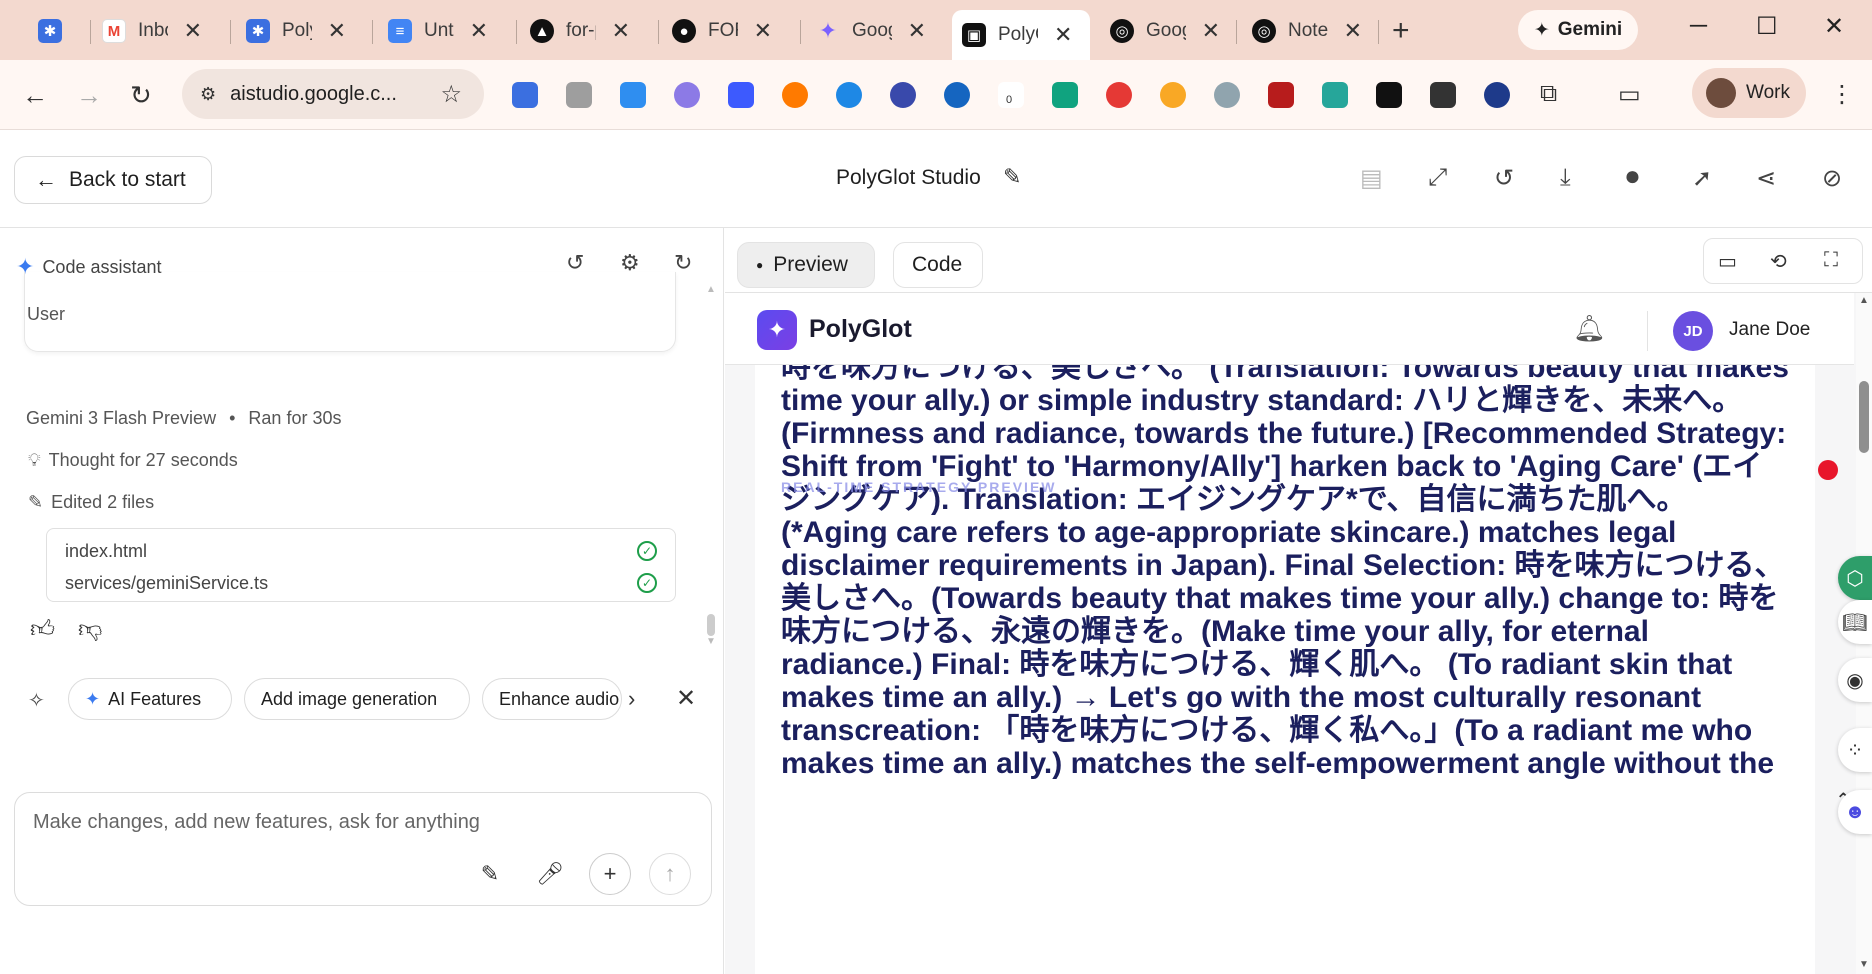 Image resolution: width=1872 pixels, height=974 pixels. What do you see at coordinates (552, 699) in the screenshot?
I see `chip-enhance-audio: Enhance audio` at bounding box center [552, 699].